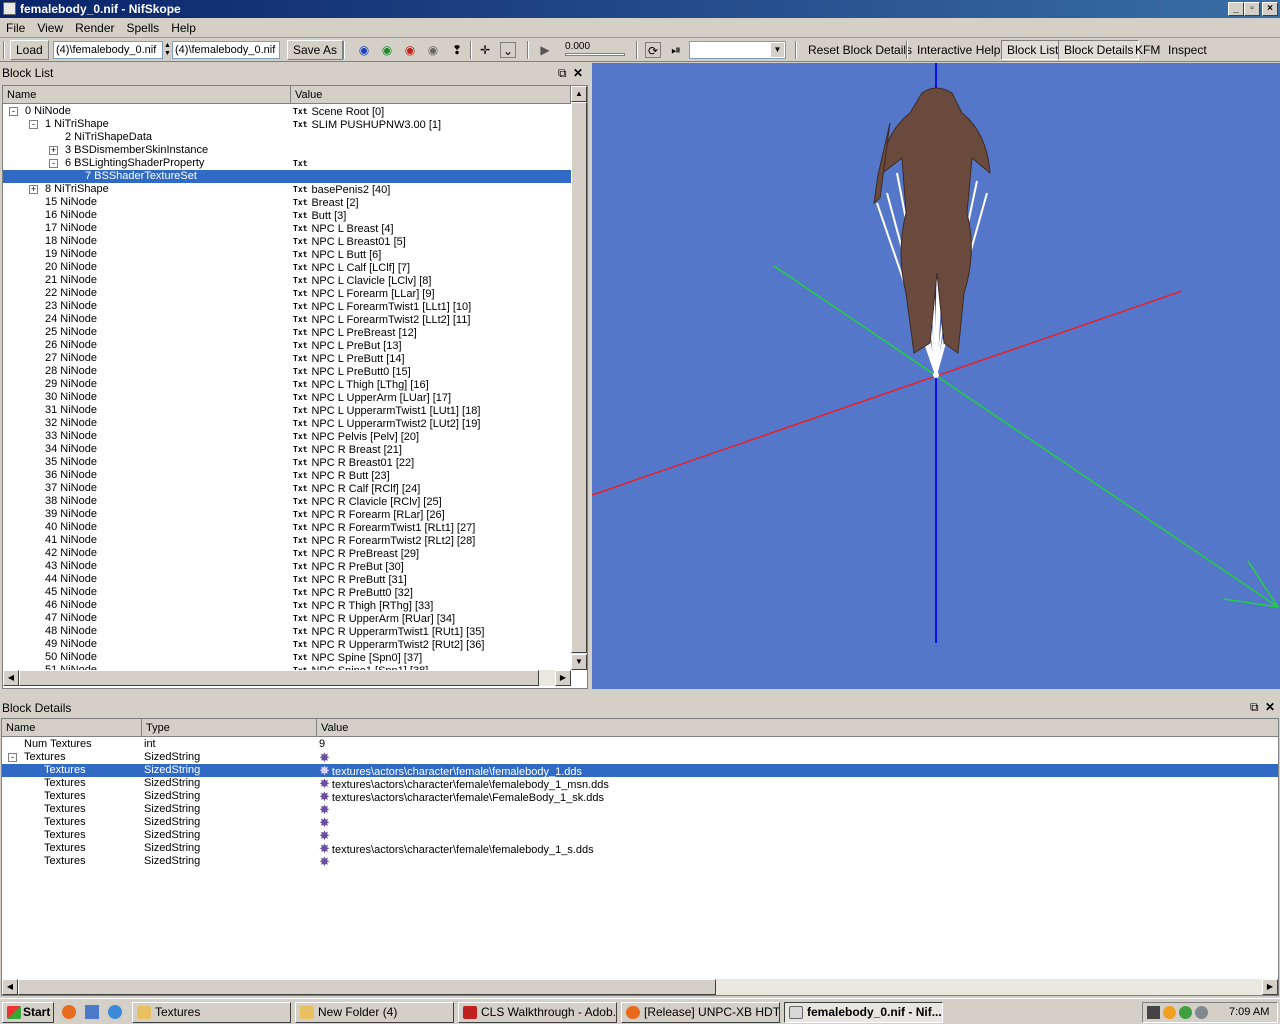 This screenshot has width=1280, height=1024. What do you see at coordinates (287, 163) in the screenshot?
I see `block-list-row: -6 BSLightingShaderProperty Txt` at bounding box center [287, 163].